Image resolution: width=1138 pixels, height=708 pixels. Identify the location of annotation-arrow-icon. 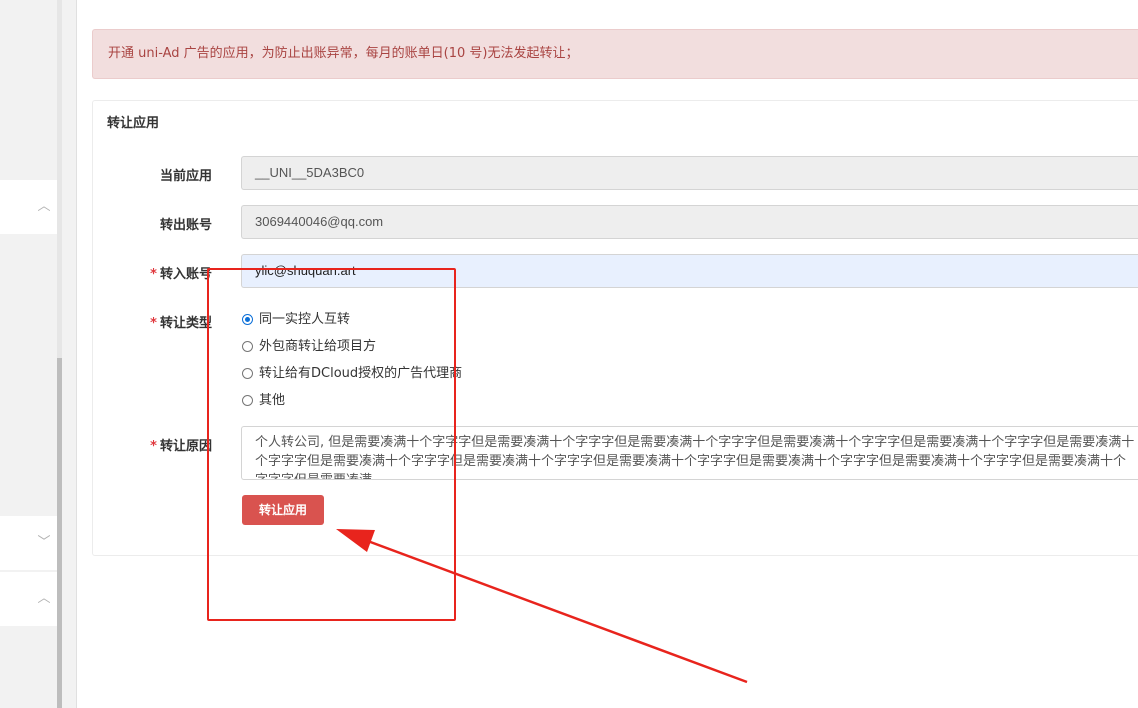
(542, 606).